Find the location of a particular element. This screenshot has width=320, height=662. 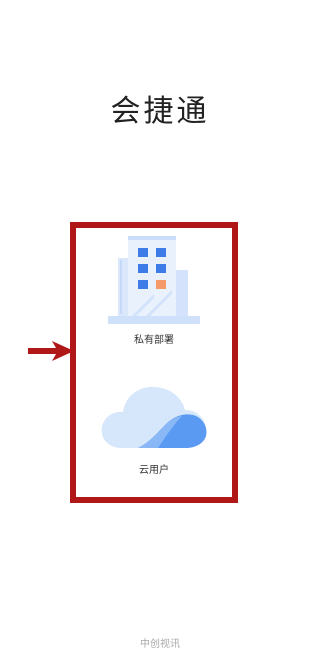

cloud-user-label: 云用户 is located at coordinates (154, 470).